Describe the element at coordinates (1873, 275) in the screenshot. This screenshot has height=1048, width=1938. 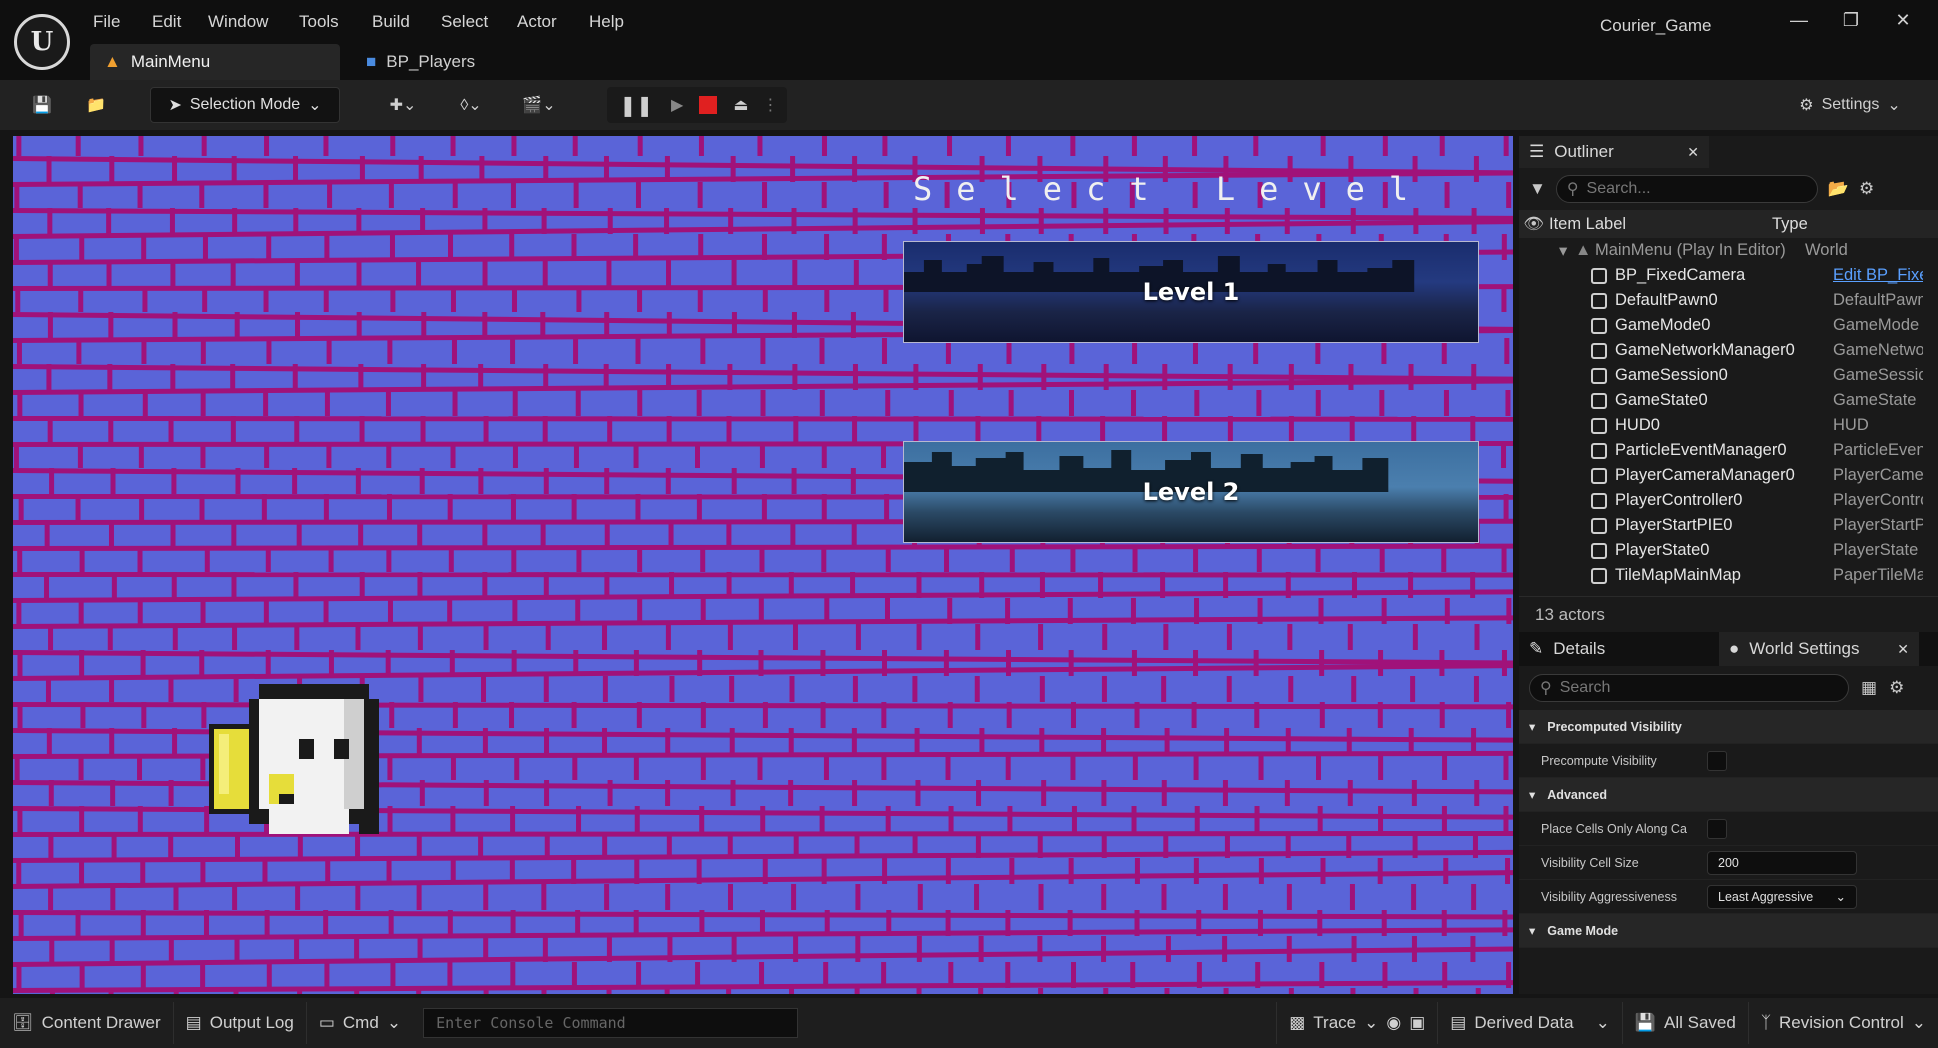
I see `outliner-item-type: Edit BP_Fixe` at that location.